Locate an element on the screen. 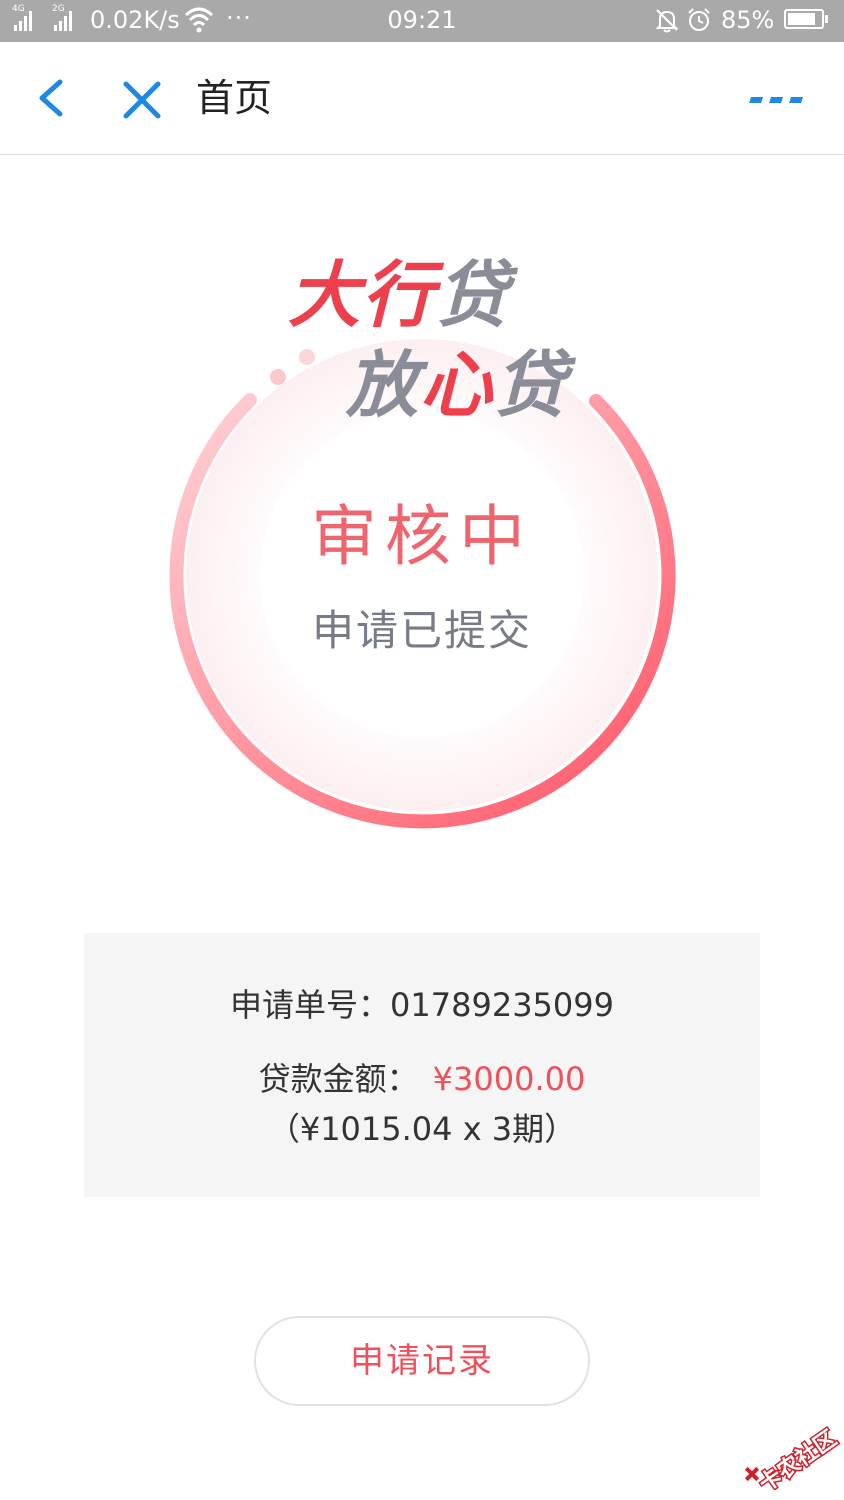 The height and width of the screenshot is (1500, 844). loan-amount-value: ¥3000.00 is located at coordinates (509, 1079).